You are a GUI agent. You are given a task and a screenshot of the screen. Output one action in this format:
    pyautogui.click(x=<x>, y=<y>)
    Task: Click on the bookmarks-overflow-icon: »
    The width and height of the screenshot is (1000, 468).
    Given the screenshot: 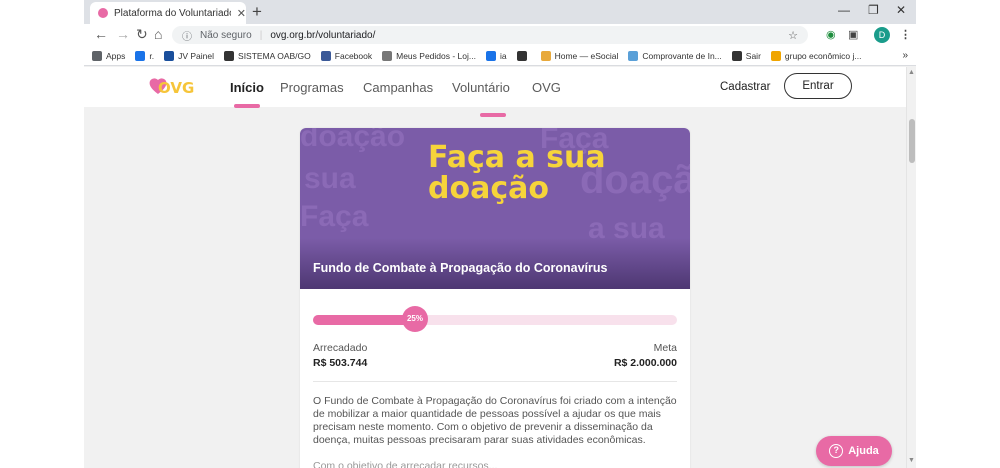 What is the action you would take?
    pyautogui.click(x=905, y=55)
    